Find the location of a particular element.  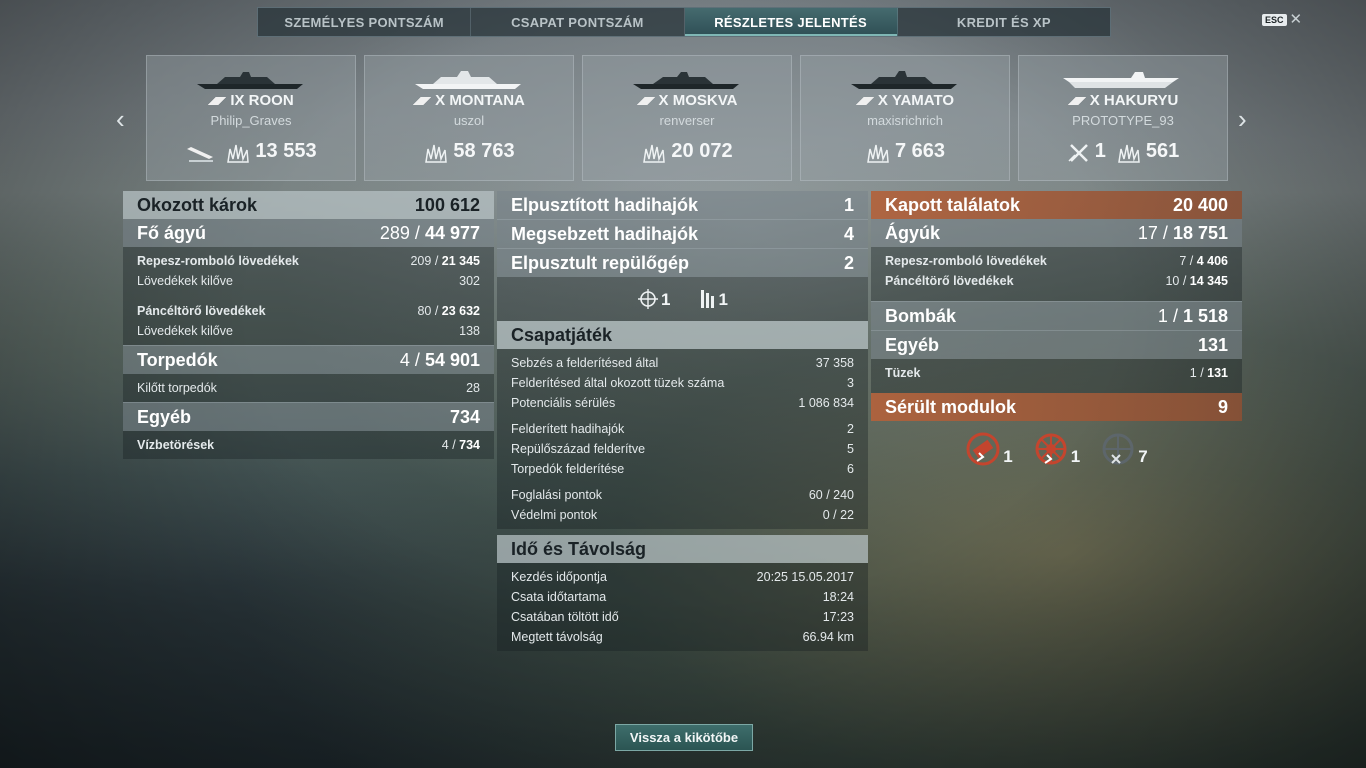

fighter-kills: 1 is located at coordinates (654, 299).